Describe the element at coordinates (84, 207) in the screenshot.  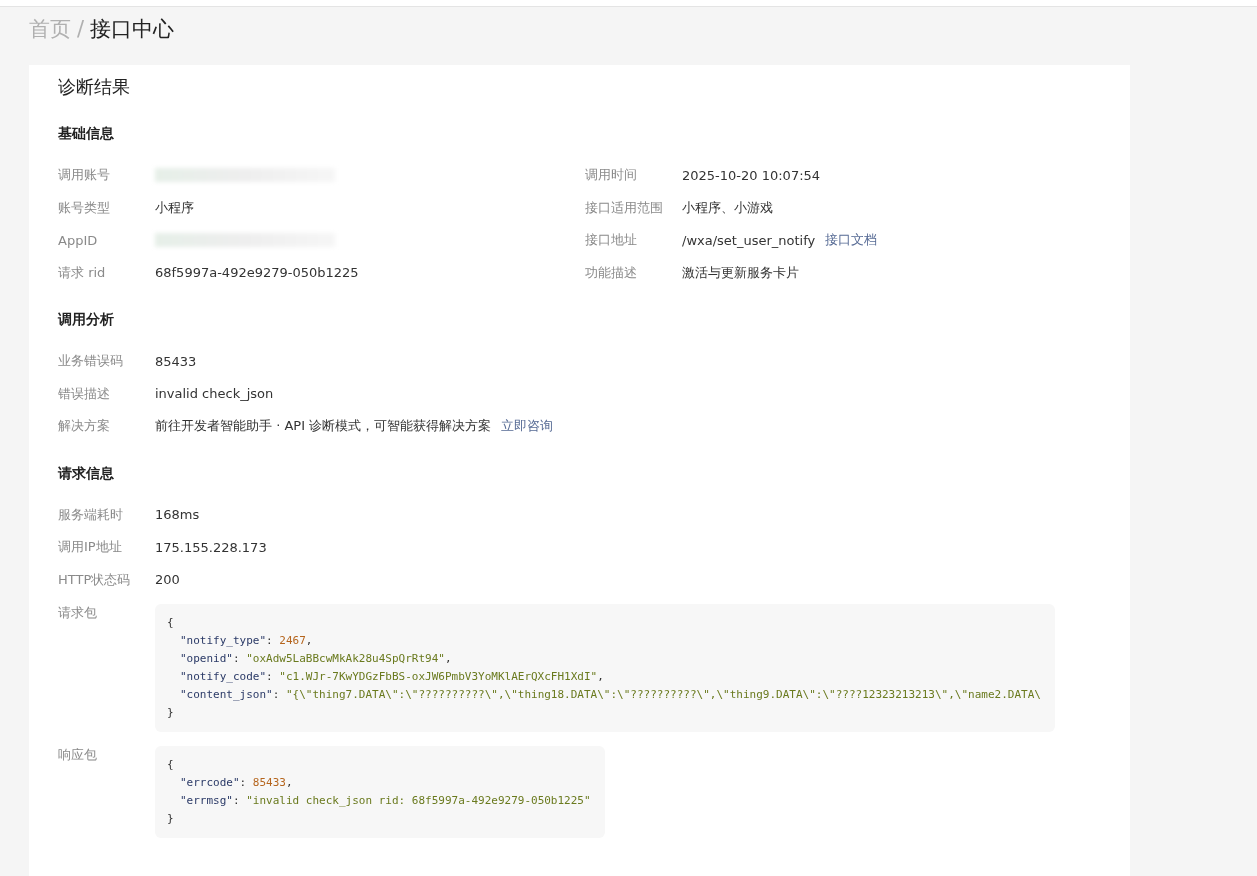
I see `field-label: 账号类型` at that location.